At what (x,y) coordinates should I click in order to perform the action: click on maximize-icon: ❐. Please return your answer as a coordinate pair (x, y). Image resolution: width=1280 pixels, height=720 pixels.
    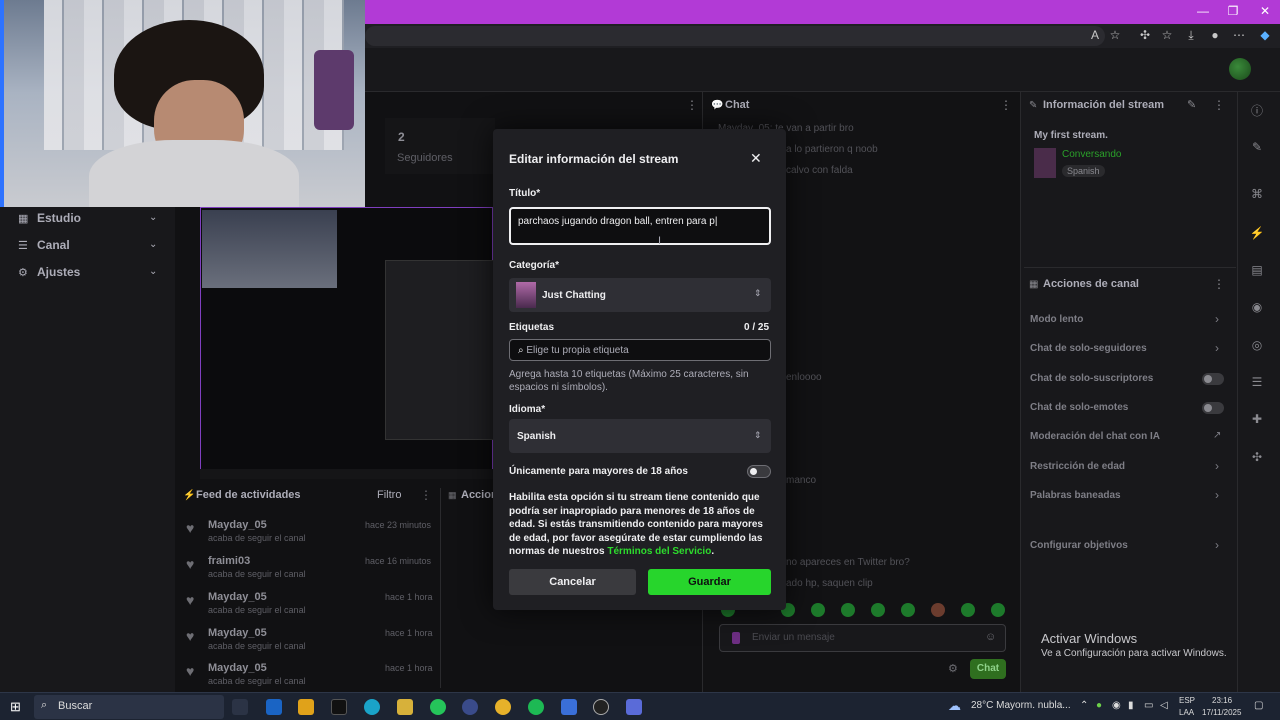
    Looking at the image, I should click on (1233, 11).